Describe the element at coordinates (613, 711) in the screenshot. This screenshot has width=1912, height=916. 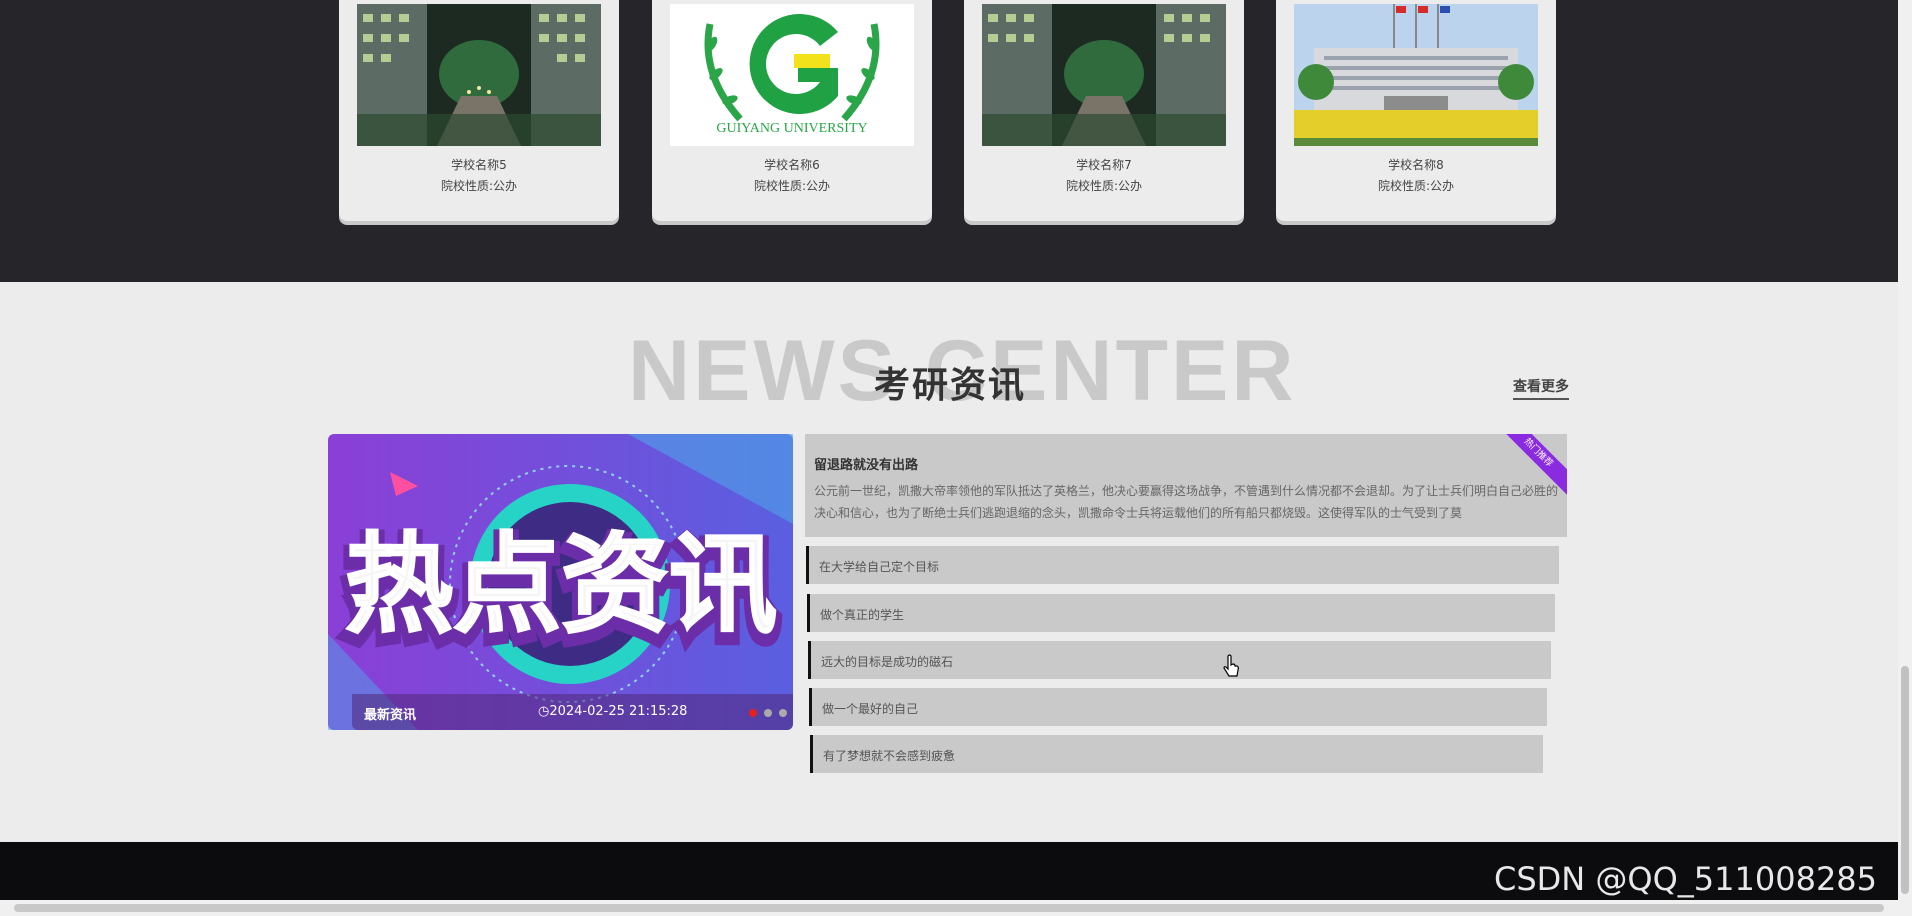
I see `banner-date: ◷2024-02-25 21:15:28` at that location.